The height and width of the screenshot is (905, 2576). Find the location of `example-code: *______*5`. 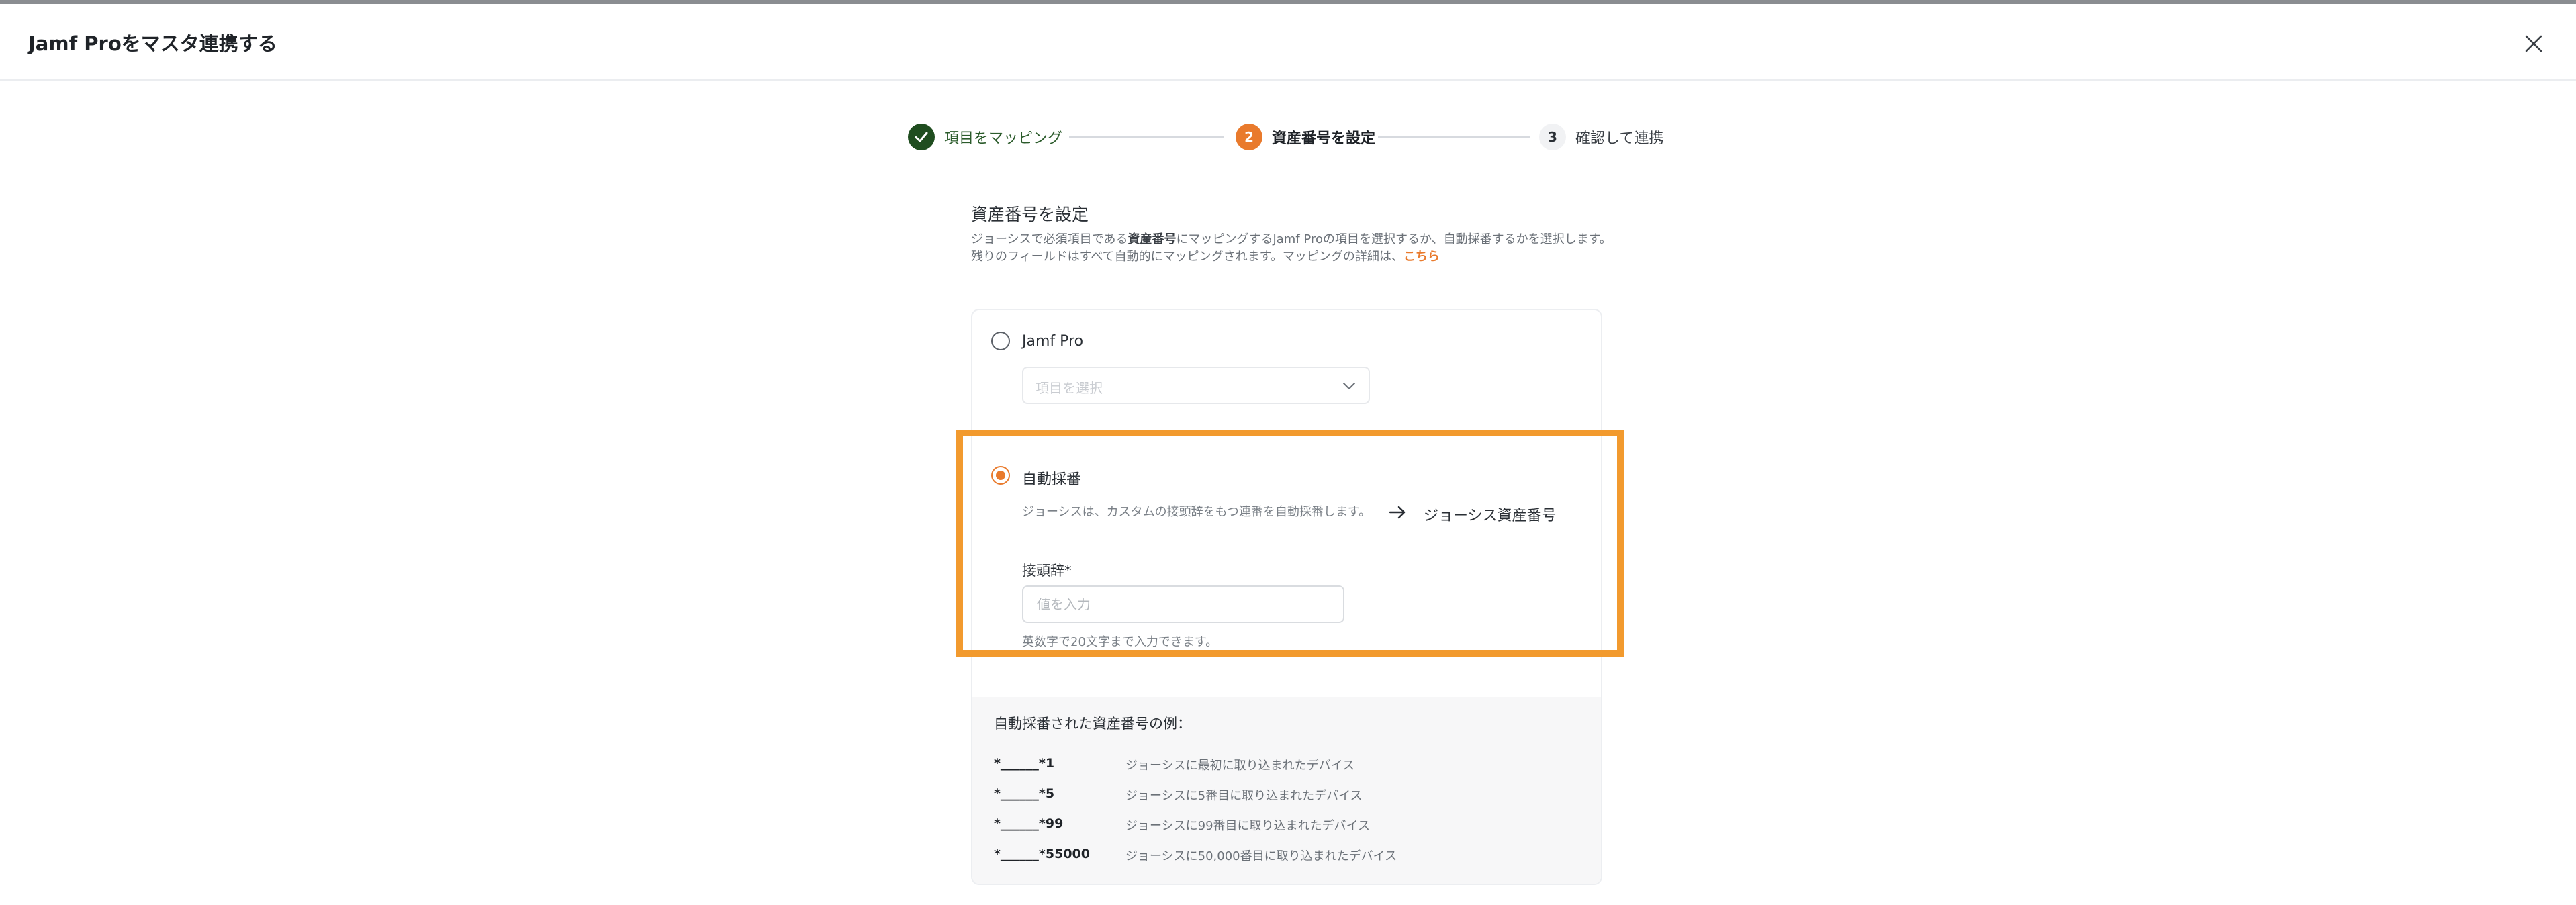

example-code: *______*5 is located at coordinates (1024, 793).